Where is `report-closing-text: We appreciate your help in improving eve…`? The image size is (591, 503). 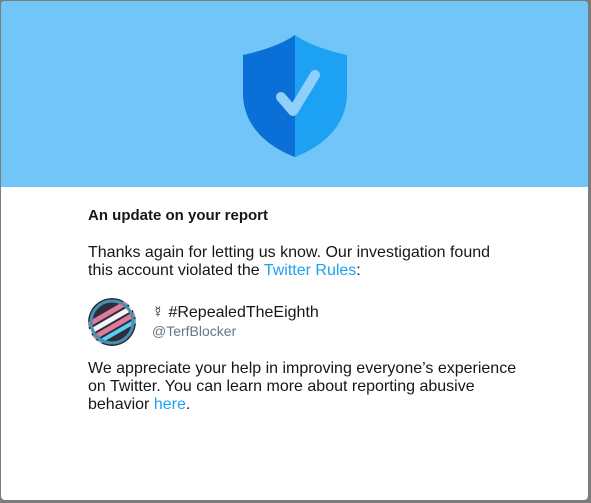
report-closing-text: We appreciate your help in improving eve… is located at coordinates (302, 386).